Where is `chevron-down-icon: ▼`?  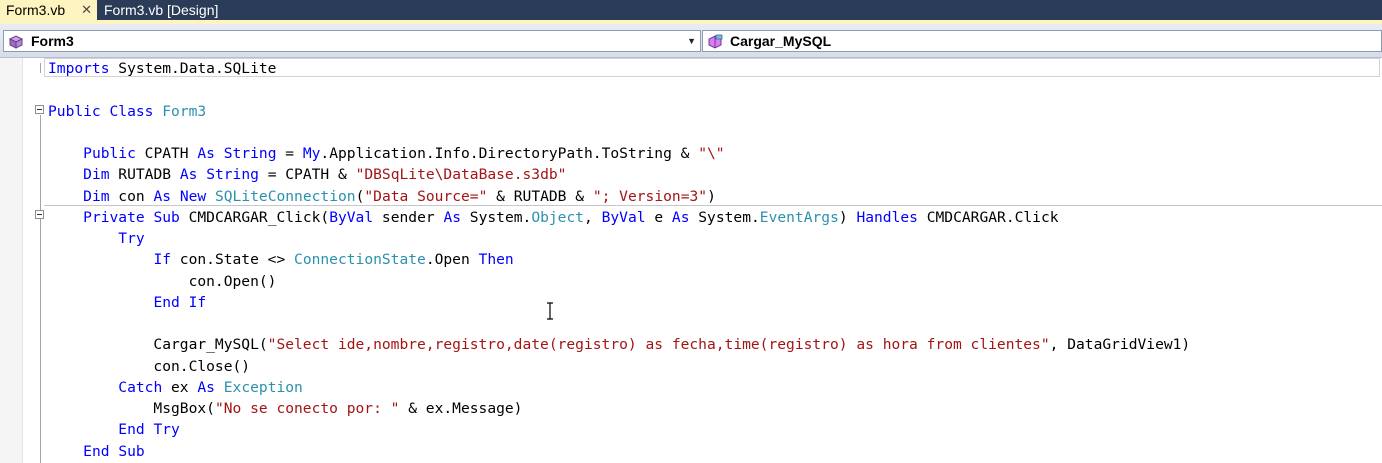 chevron-down-icon: ▼ is located at coordinates (691, 41).